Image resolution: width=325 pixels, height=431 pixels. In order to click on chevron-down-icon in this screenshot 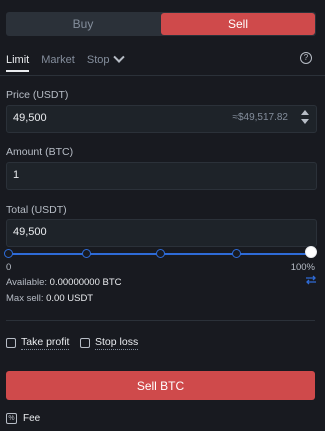, I will do `click(118, 57)`.